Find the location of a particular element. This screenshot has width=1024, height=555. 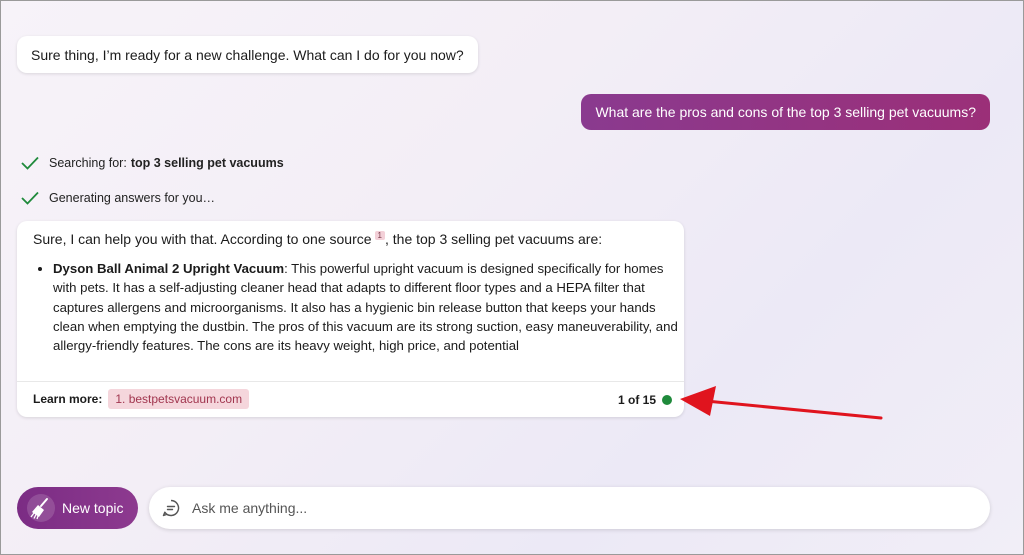

broom-icon is located at coordinates (41, 508).